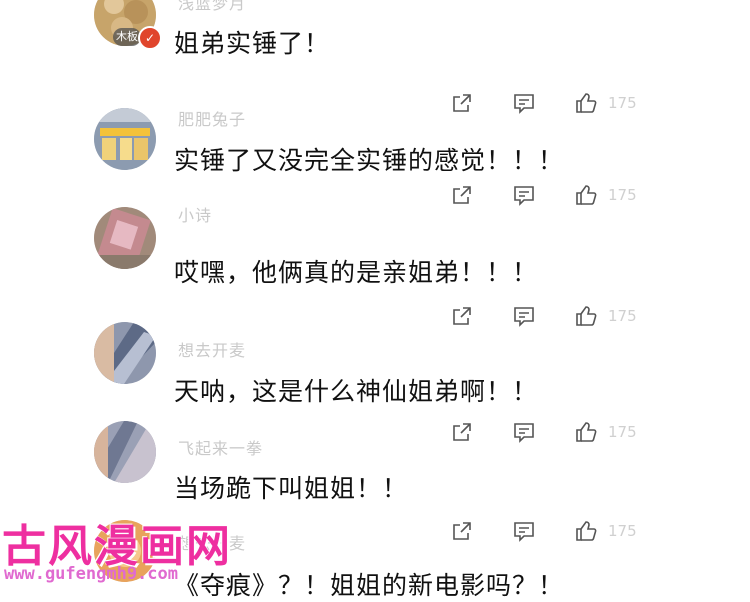  What do you see at coordinates (252, 43) in the screenshot?
I see `comment-text: 姐弟实锤了！` at bounding box center [252, 43].